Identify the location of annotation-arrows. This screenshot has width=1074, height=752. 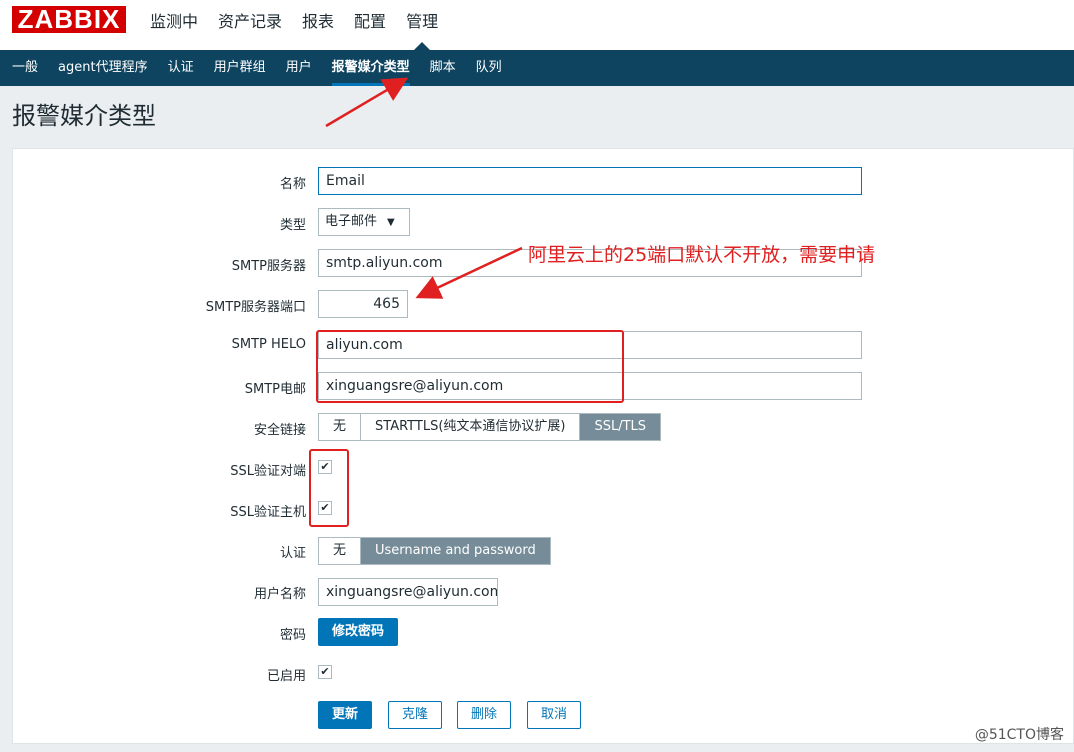
(424, 188).